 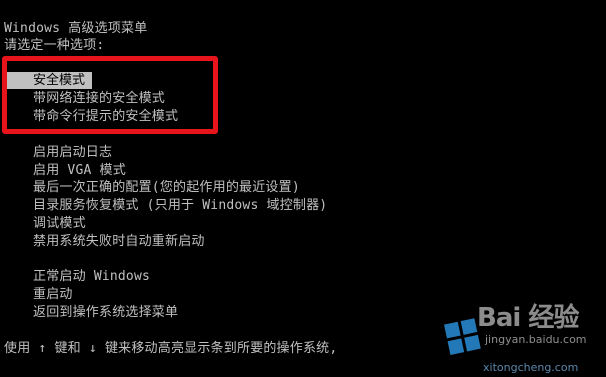 I want to click on watermark-url: jingyan.baidu.com, so click(x=536, y=339).